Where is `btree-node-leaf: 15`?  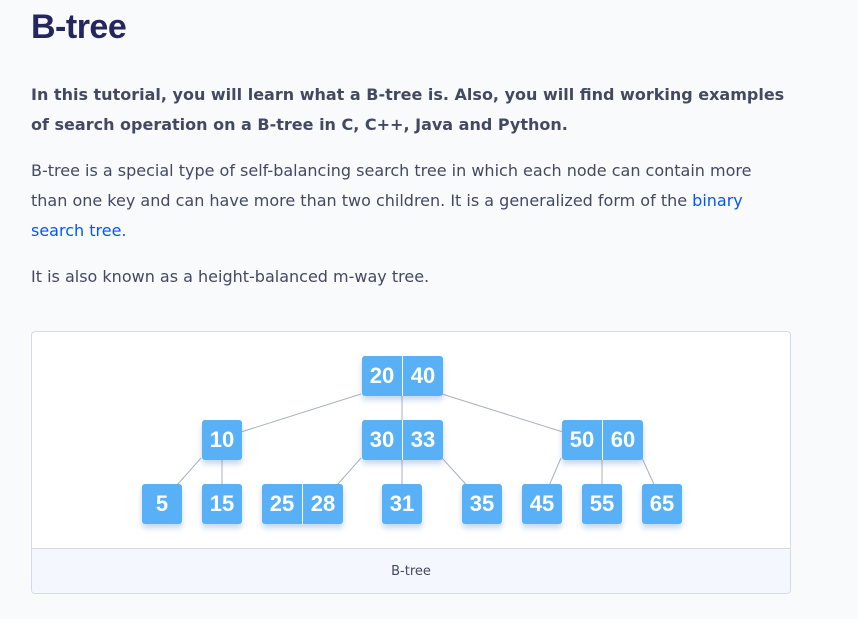 btree-node-leaf: 15 is located at coordinates (222, 504).